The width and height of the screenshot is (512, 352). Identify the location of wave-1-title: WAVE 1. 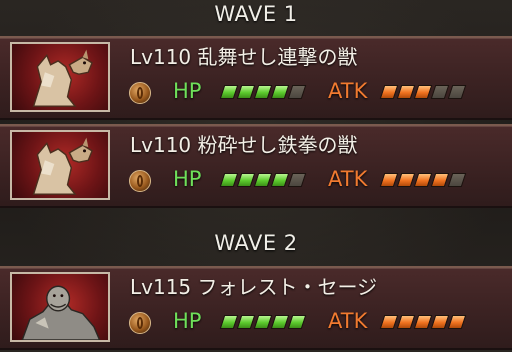
(256, 14).